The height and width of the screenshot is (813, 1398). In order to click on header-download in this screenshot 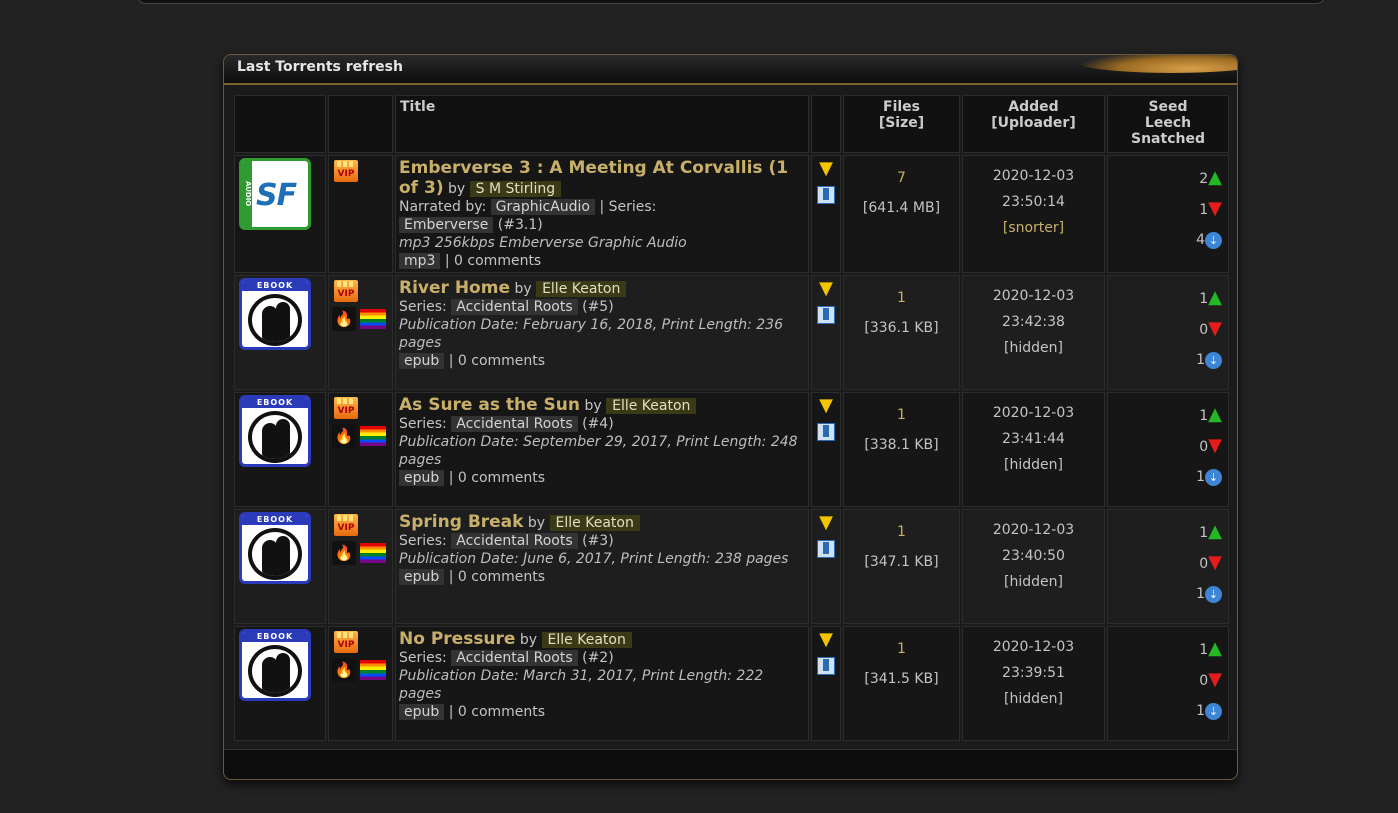, I will do `click(826, 124)`.